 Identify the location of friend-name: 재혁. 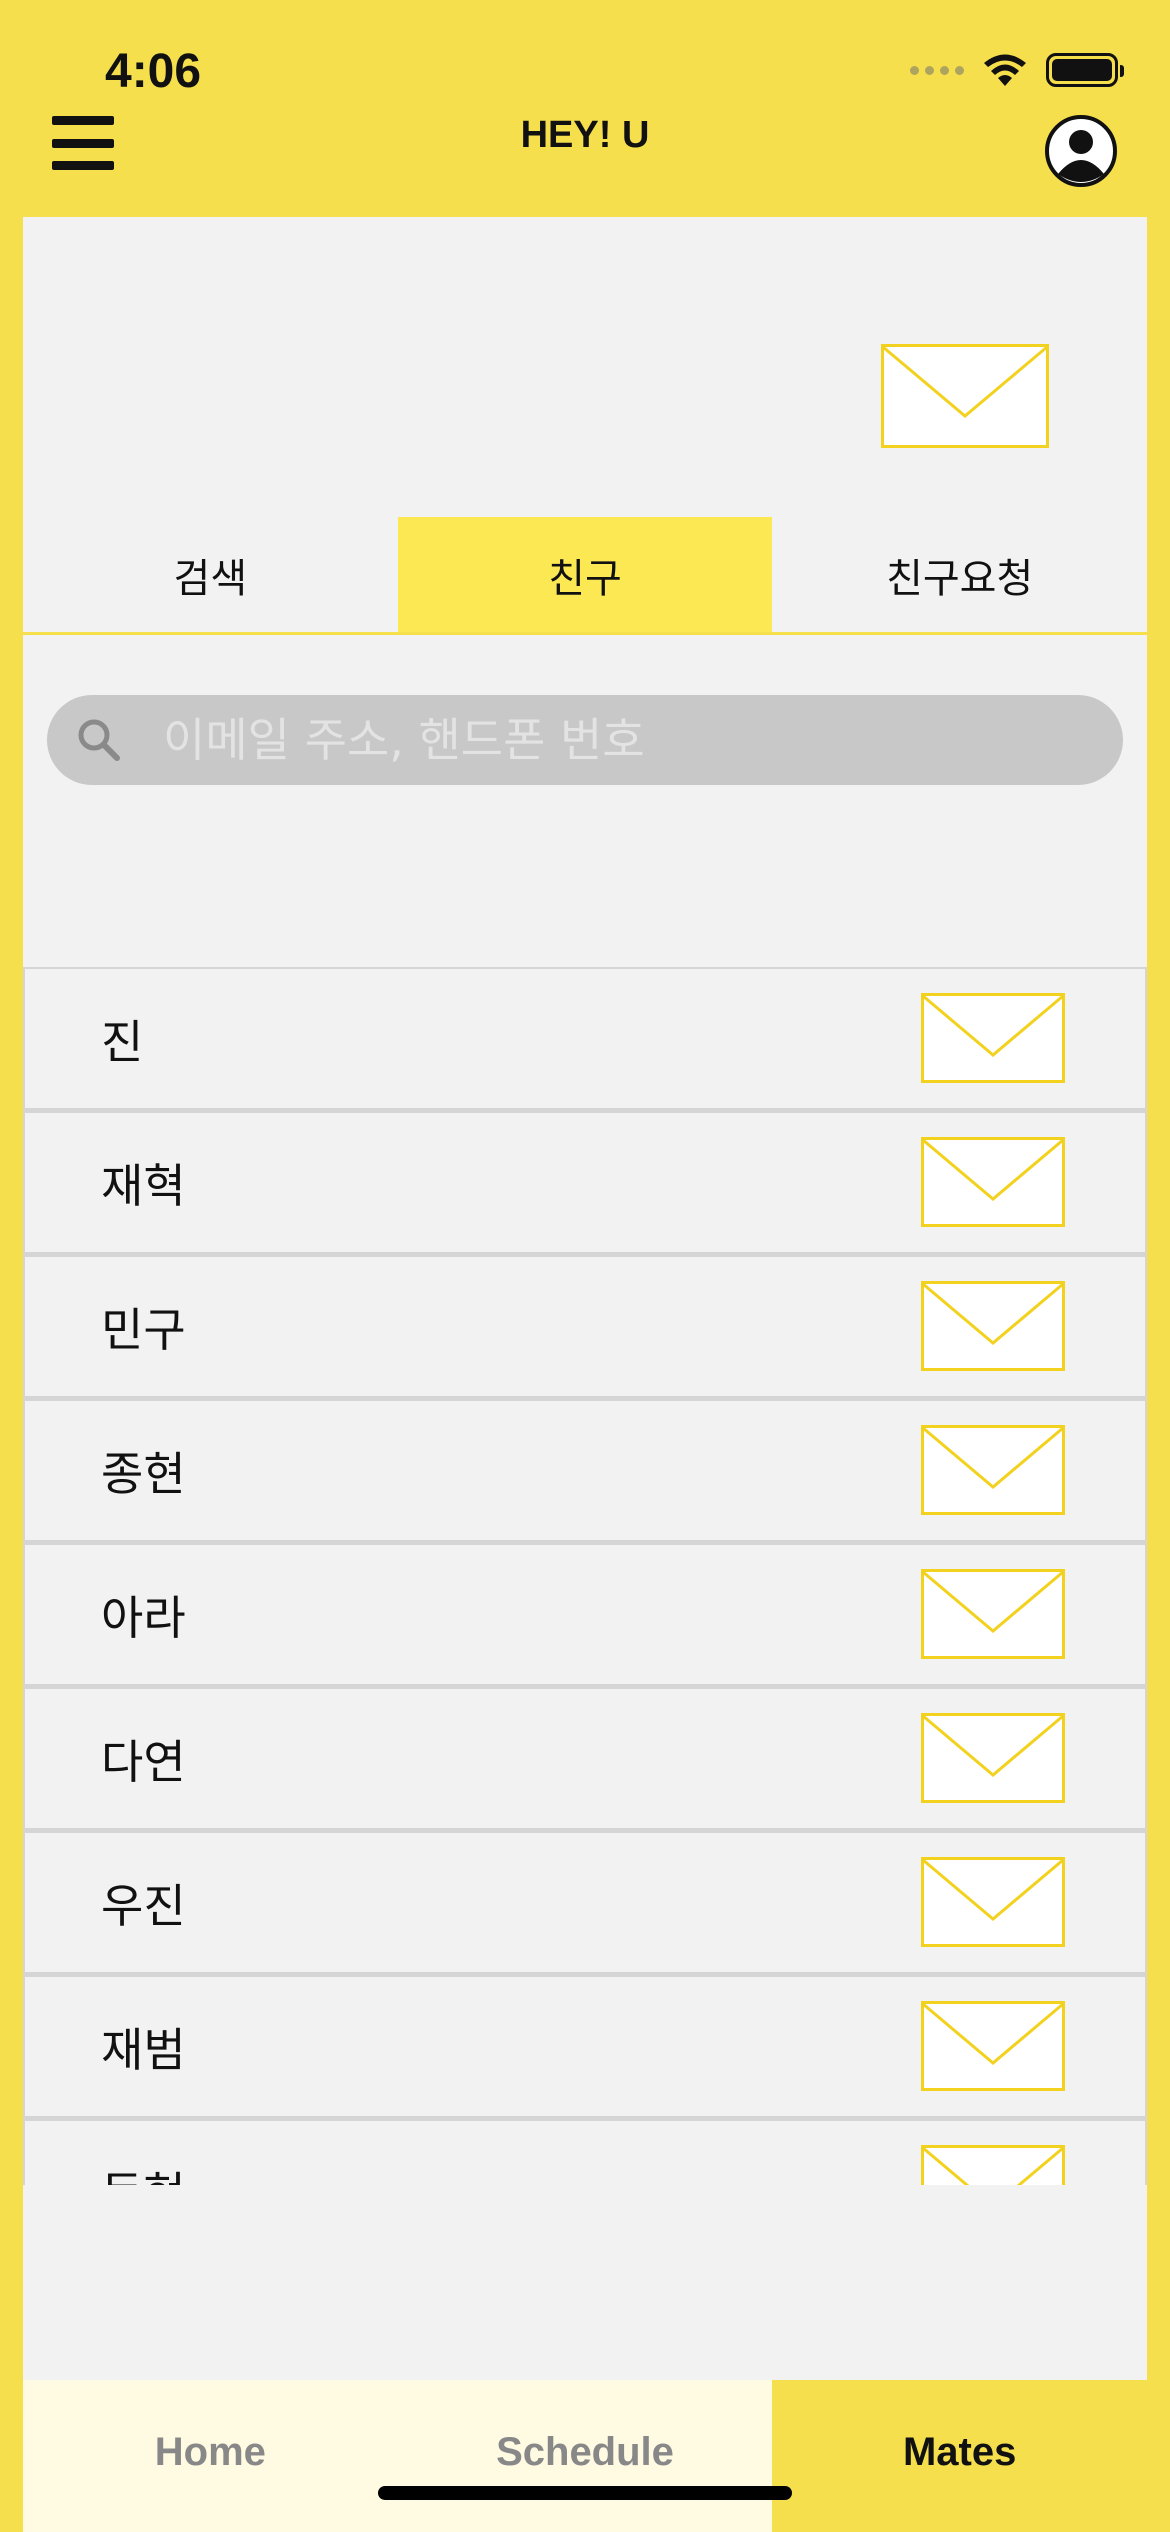
(143, 1185).